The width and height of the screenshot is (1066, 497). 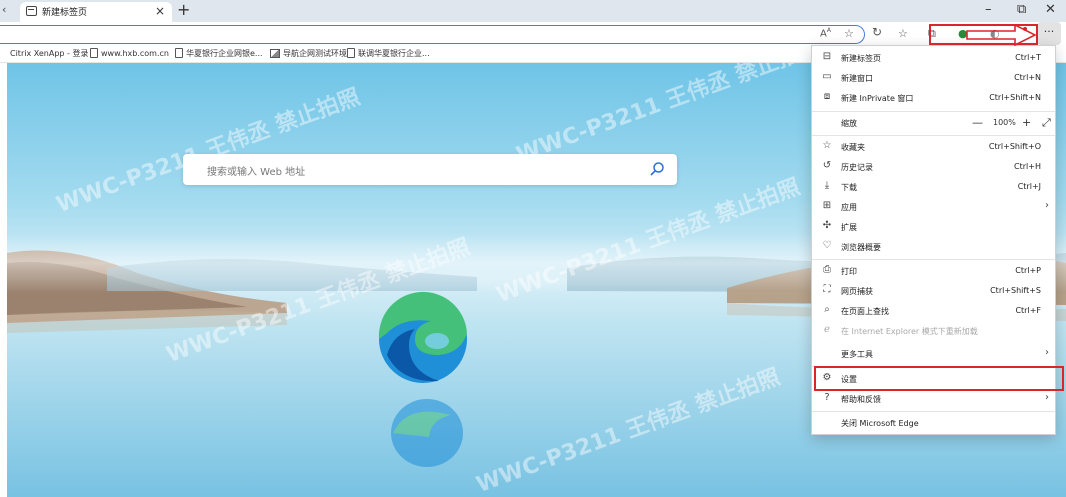 What do you see at coordinates (4, 9) in the screenshot?
I see `tab-actions-icon: ‹` at bounding box center [4, 9].